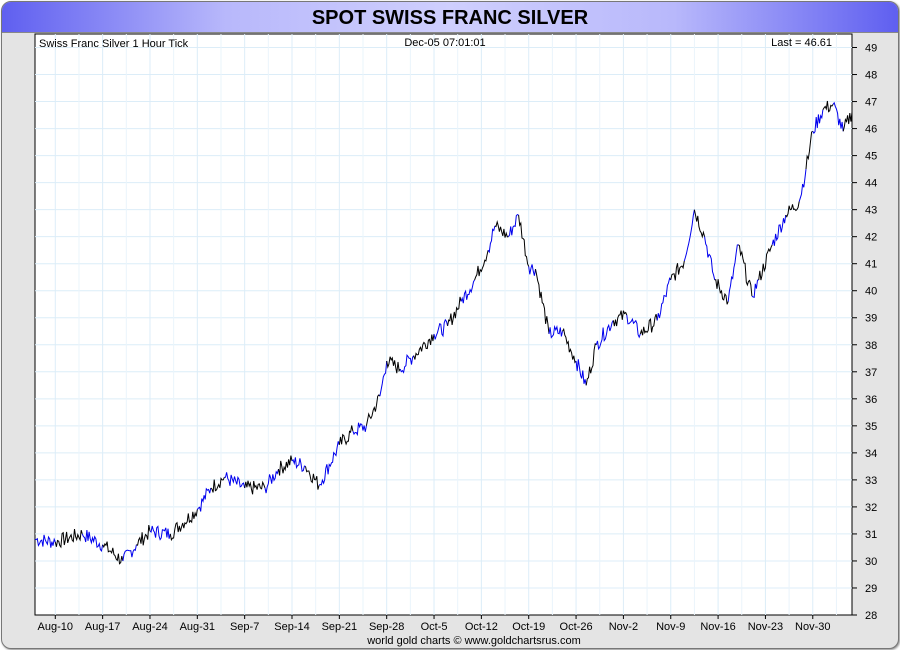  I want to click on x-tick-label: Aug-31, so click(197, 627).